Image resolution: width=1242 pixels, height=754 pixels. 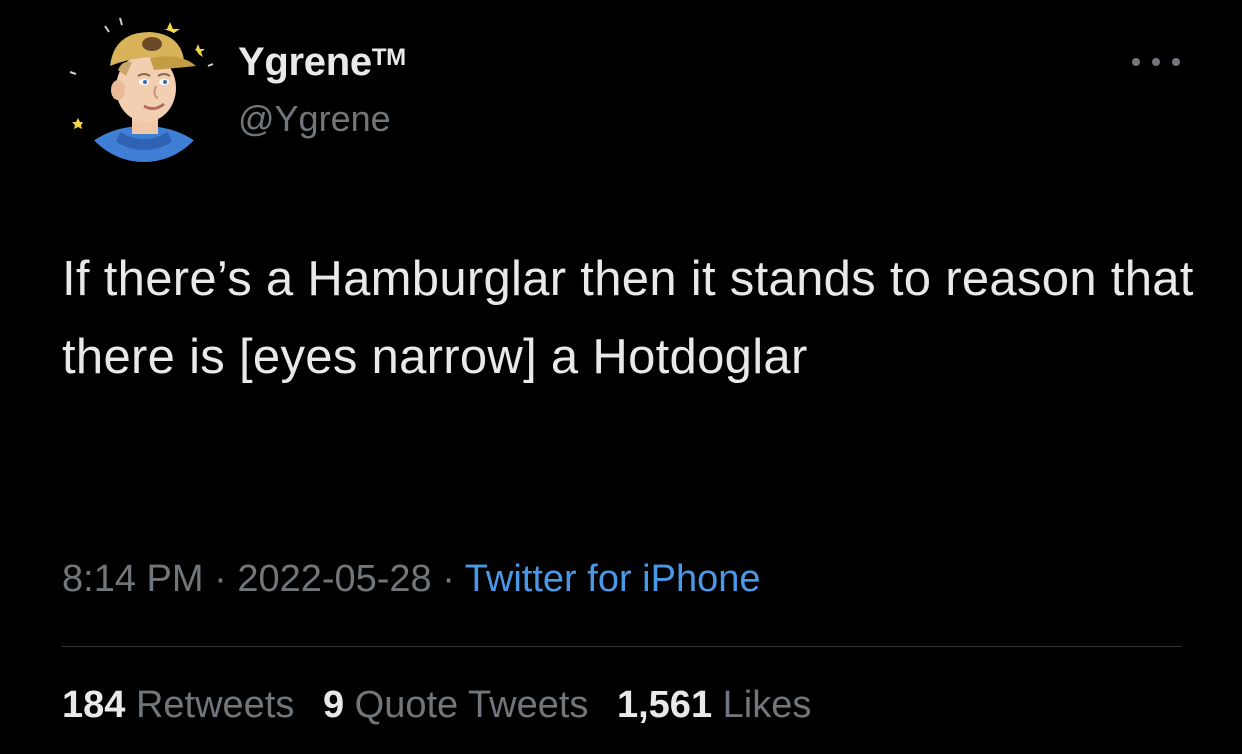 I want to click on display-name: YgreneTM, so click(x=322, y=62).